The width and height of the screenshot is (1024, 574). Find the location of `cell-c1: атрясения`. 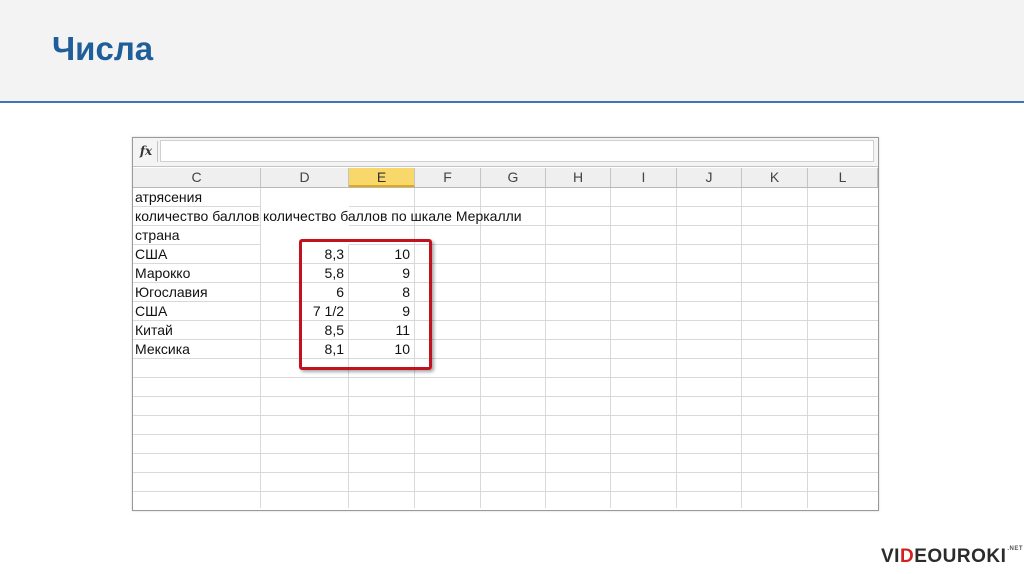

cell-c1: атрясения is located at coordinates (197, 197).